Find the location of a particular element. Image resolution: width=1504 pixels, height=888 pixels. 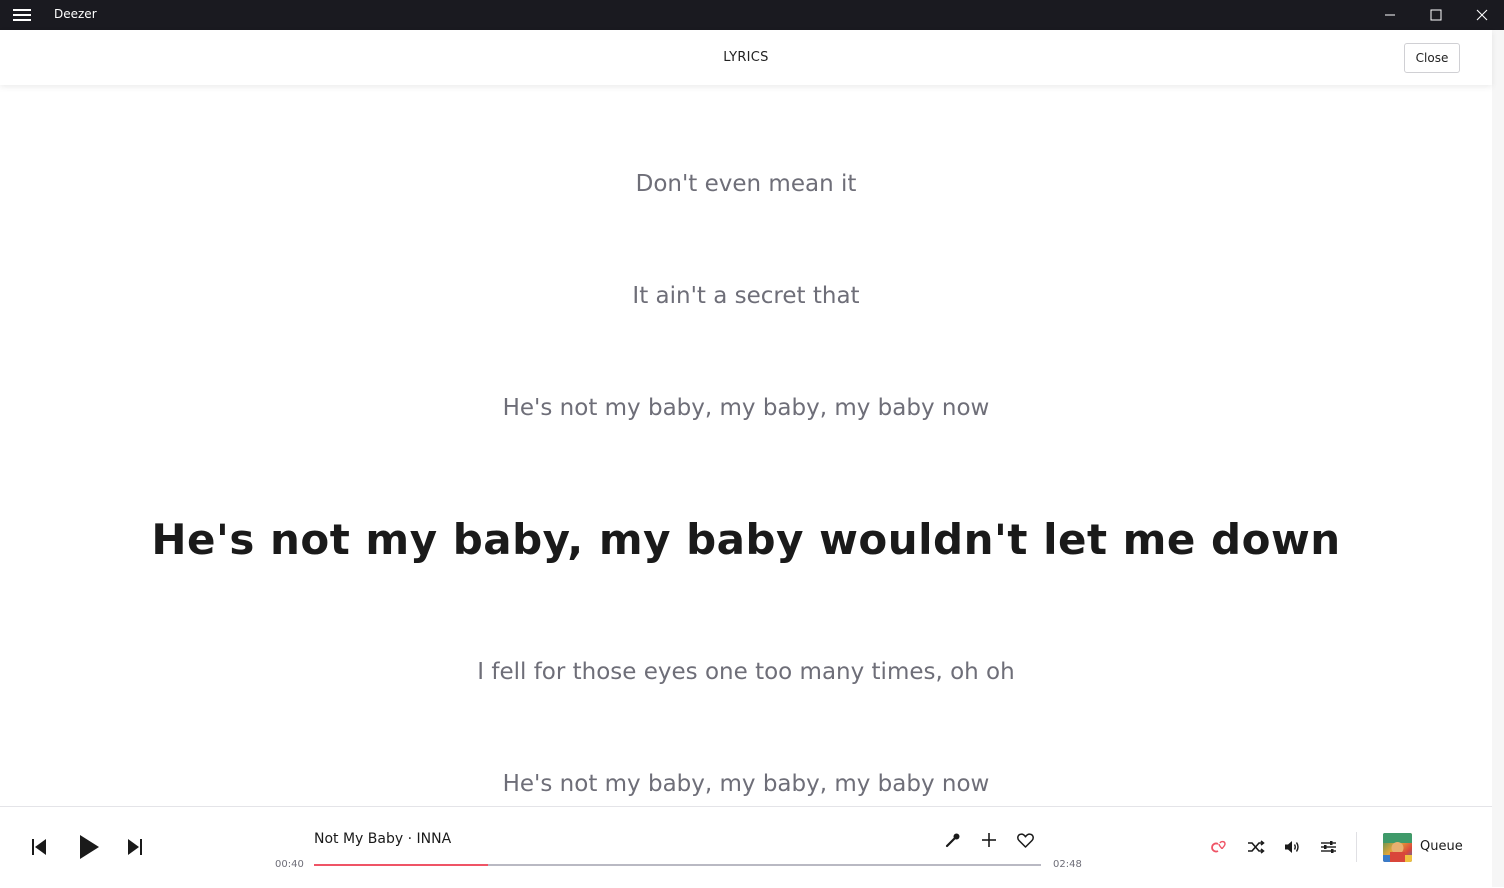

shuffle-icon is located at coordinates (1256, 847).